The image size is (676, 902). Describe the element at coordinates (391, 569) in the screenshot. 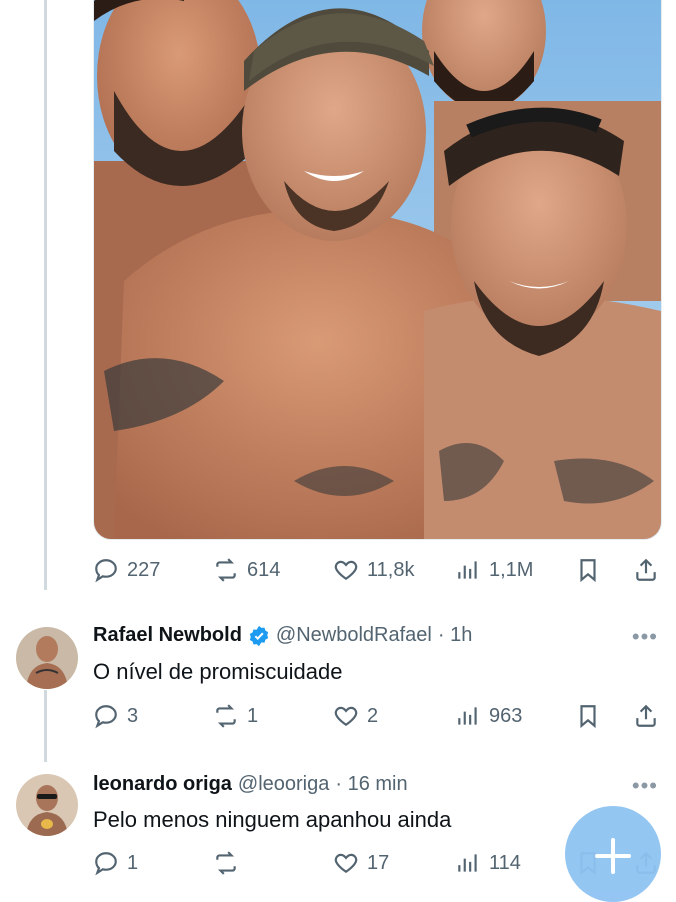

I see `like-count: 11,8k` at that location.